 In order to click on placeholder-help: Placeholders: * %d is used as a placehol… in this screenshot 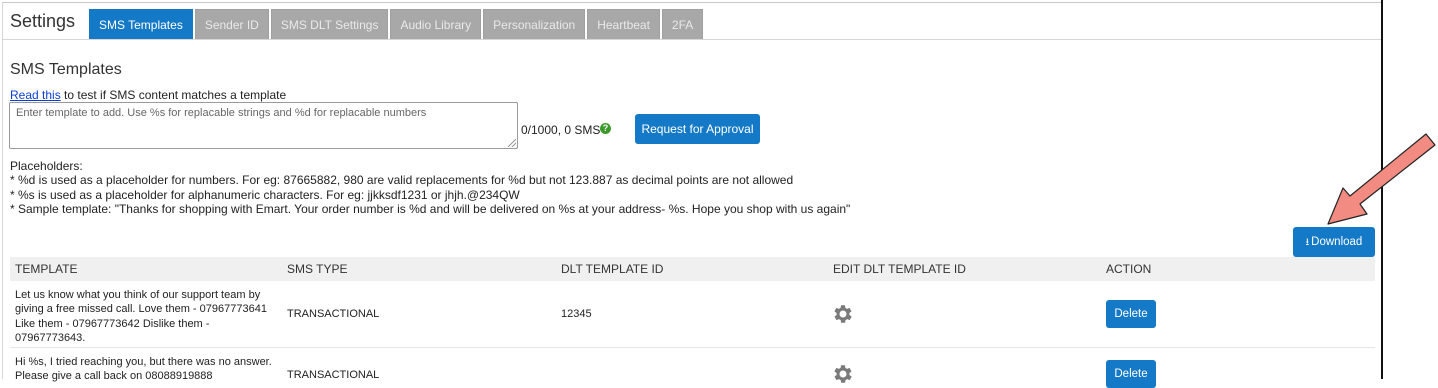, I will do `click(430, 187)`.